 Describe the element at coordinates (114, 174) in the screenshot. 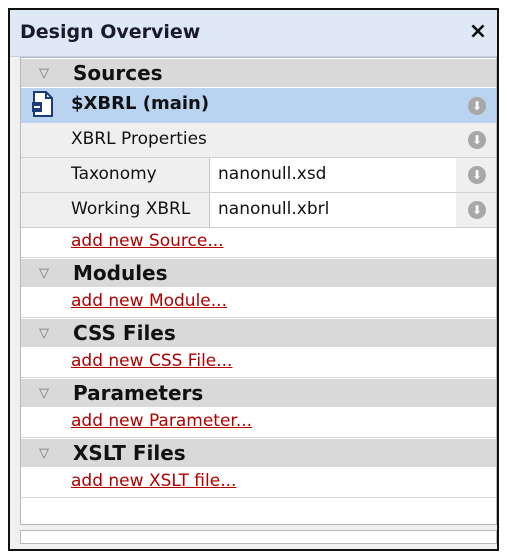

I see `taxonomy-key: Taxonomy` at that location.